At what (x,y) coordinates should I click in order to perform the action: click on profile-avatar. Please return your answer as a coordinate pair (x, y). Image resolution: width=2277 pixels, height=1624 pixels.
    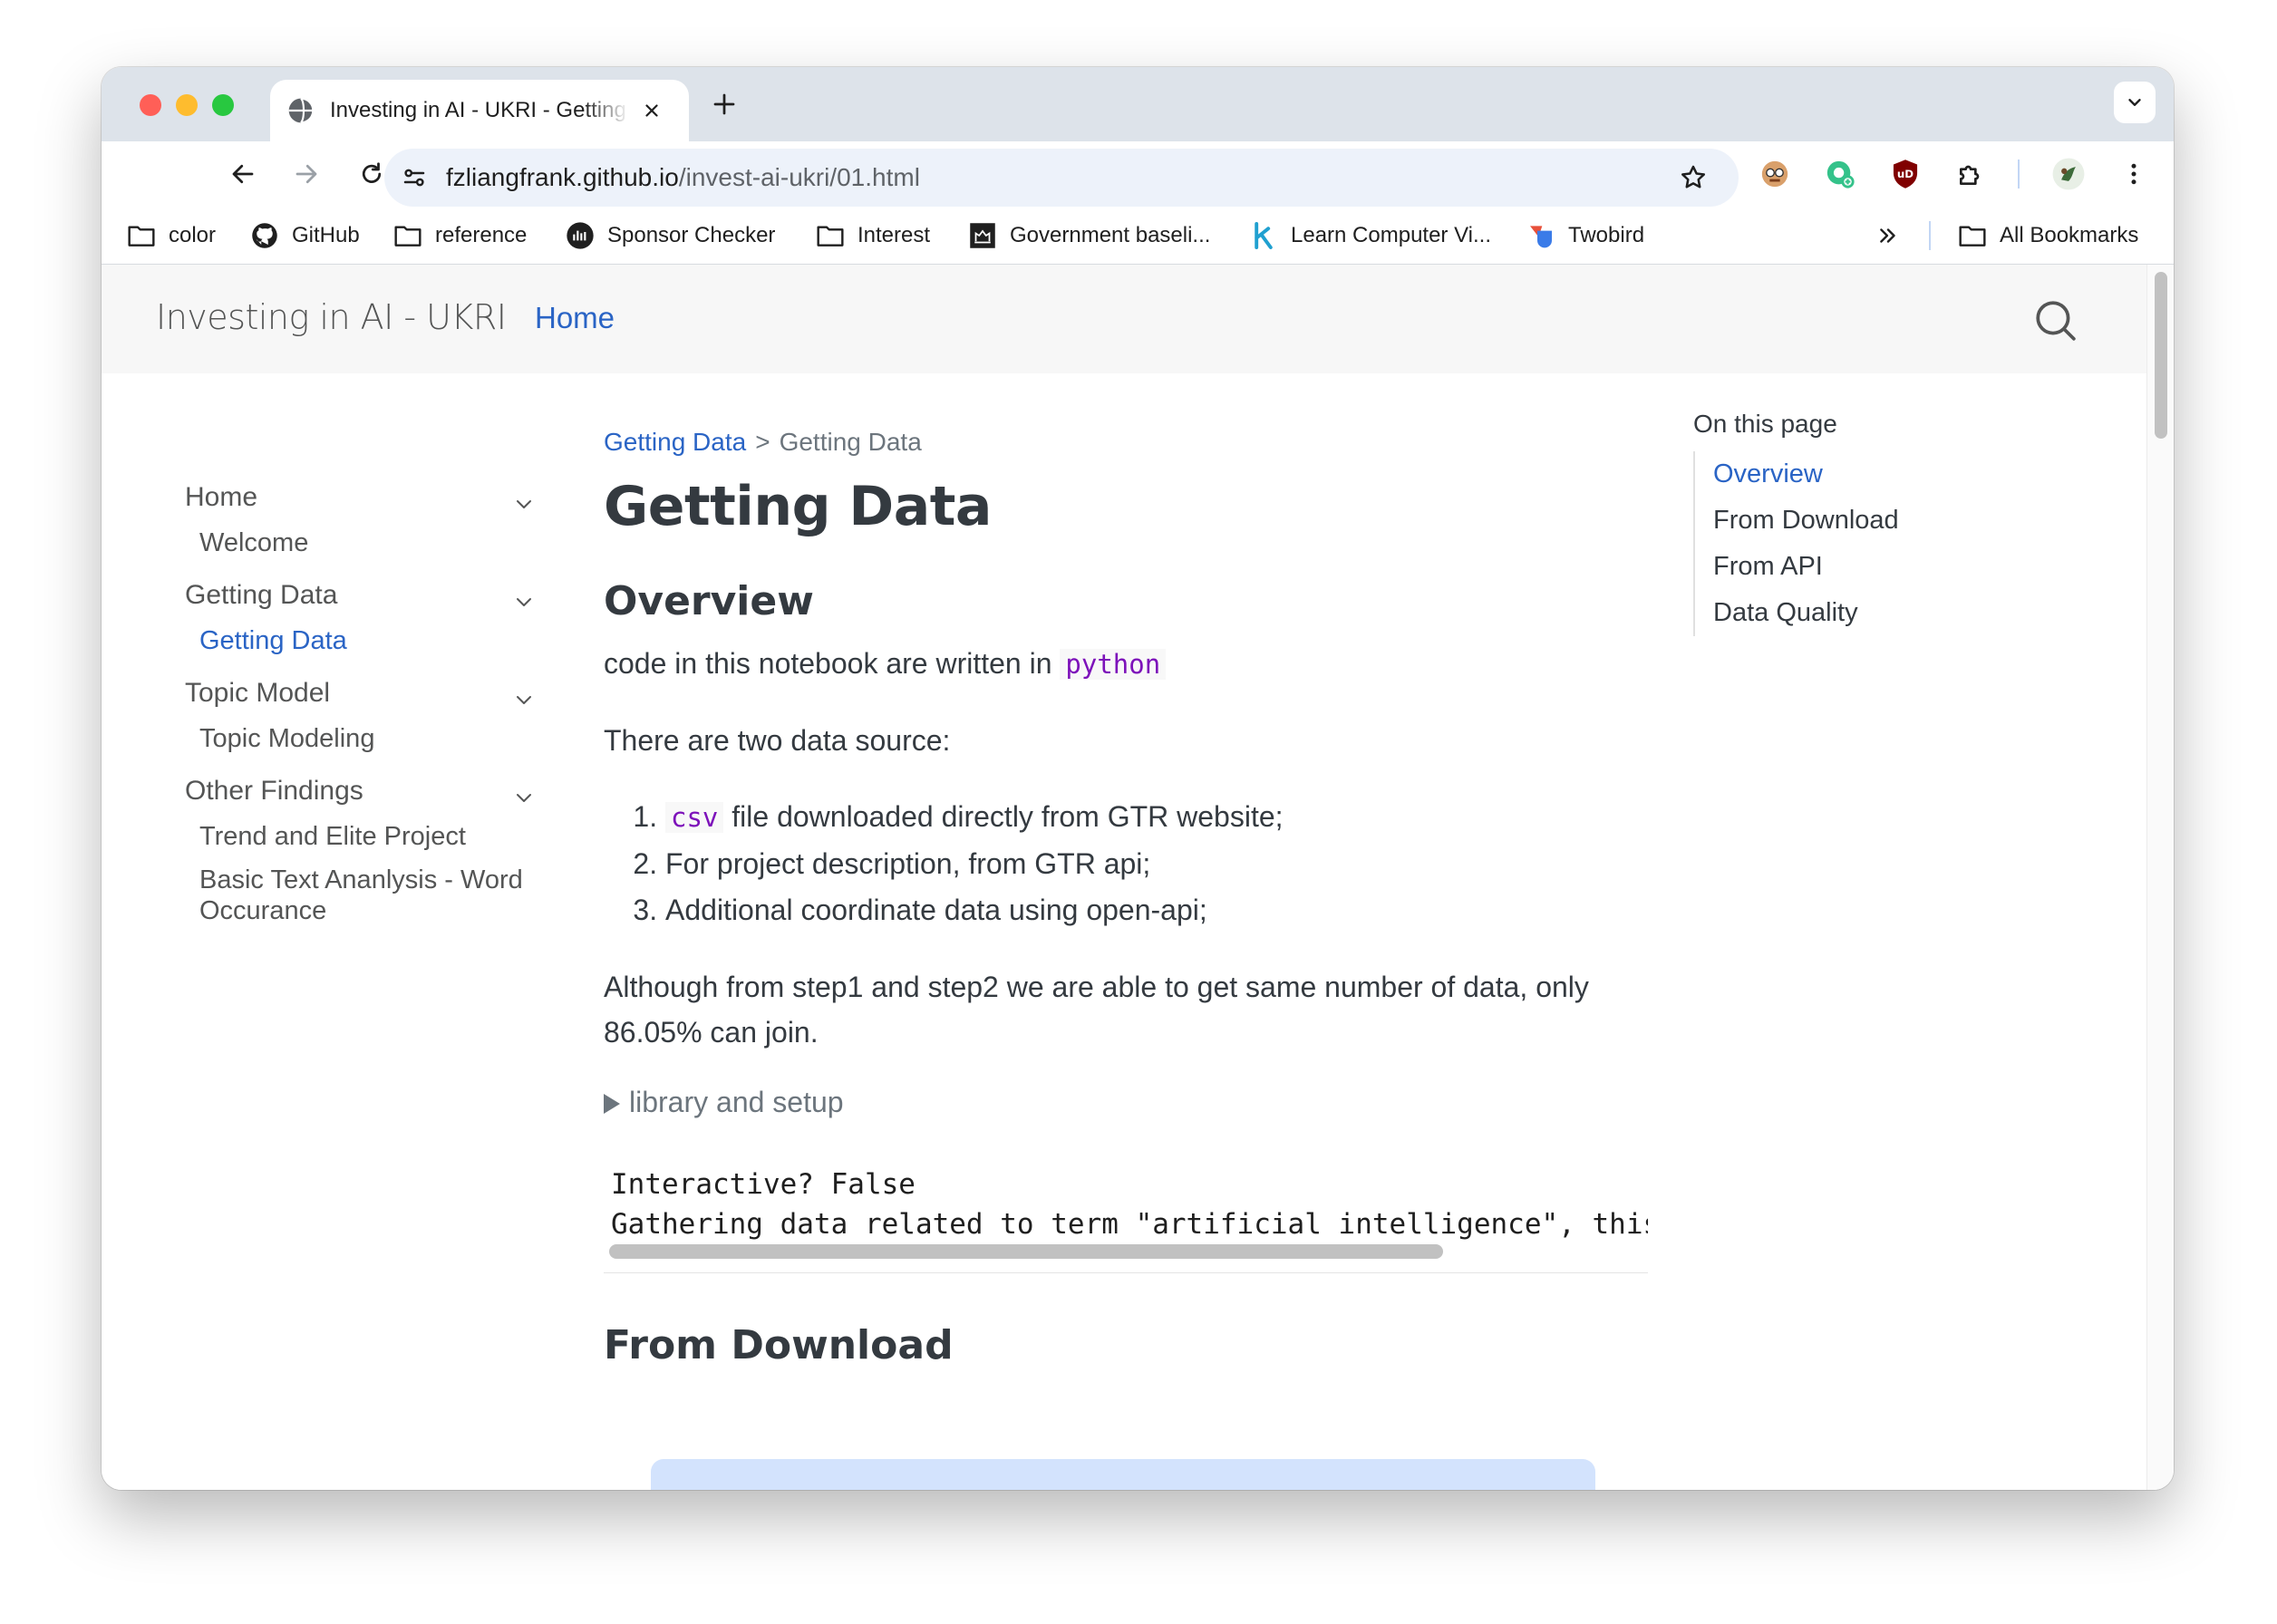
    Looking at the image, I should click on (2068, 174).